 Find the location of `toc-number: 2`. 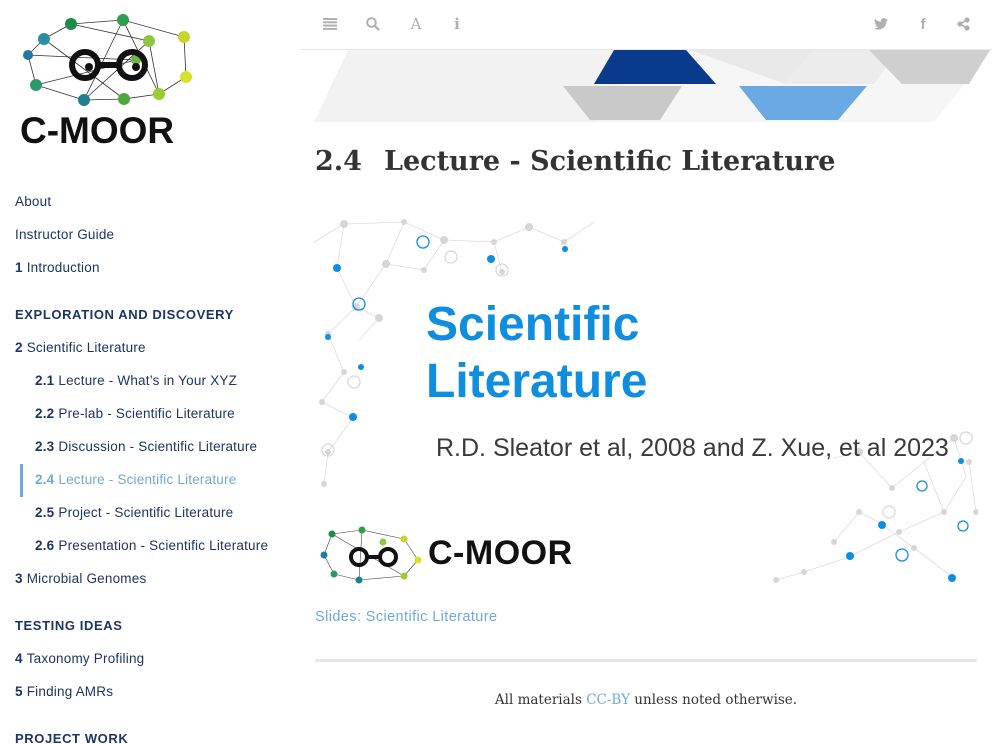

toc-number: 2 is located at coordinates (19, 347).